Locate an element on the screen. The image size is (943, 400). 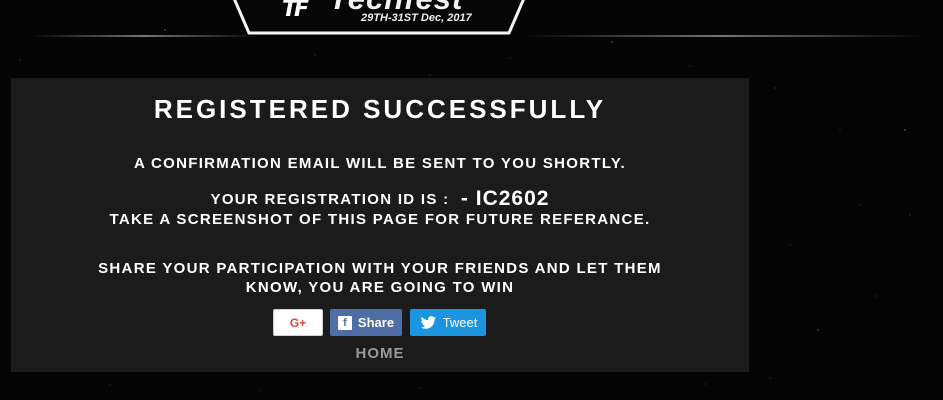
share-message-line-2: KNOW, YOU ARE GOING TO WIN is located at coordinates (380, 287).